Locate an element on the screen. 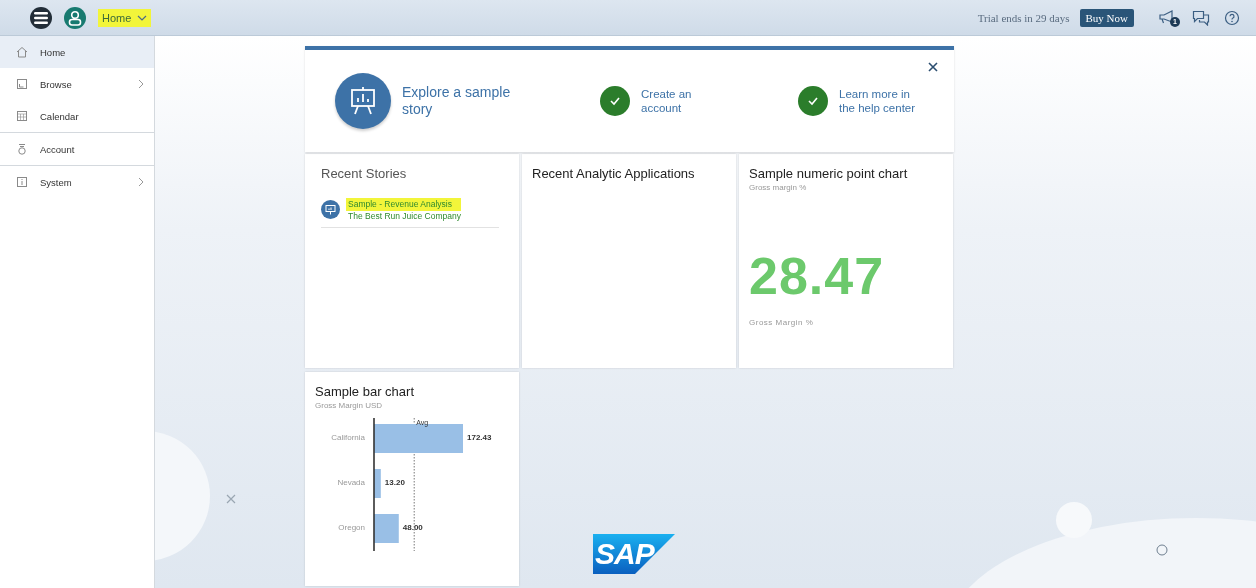  sidebar-item: System is located at coordinates (77, 182).